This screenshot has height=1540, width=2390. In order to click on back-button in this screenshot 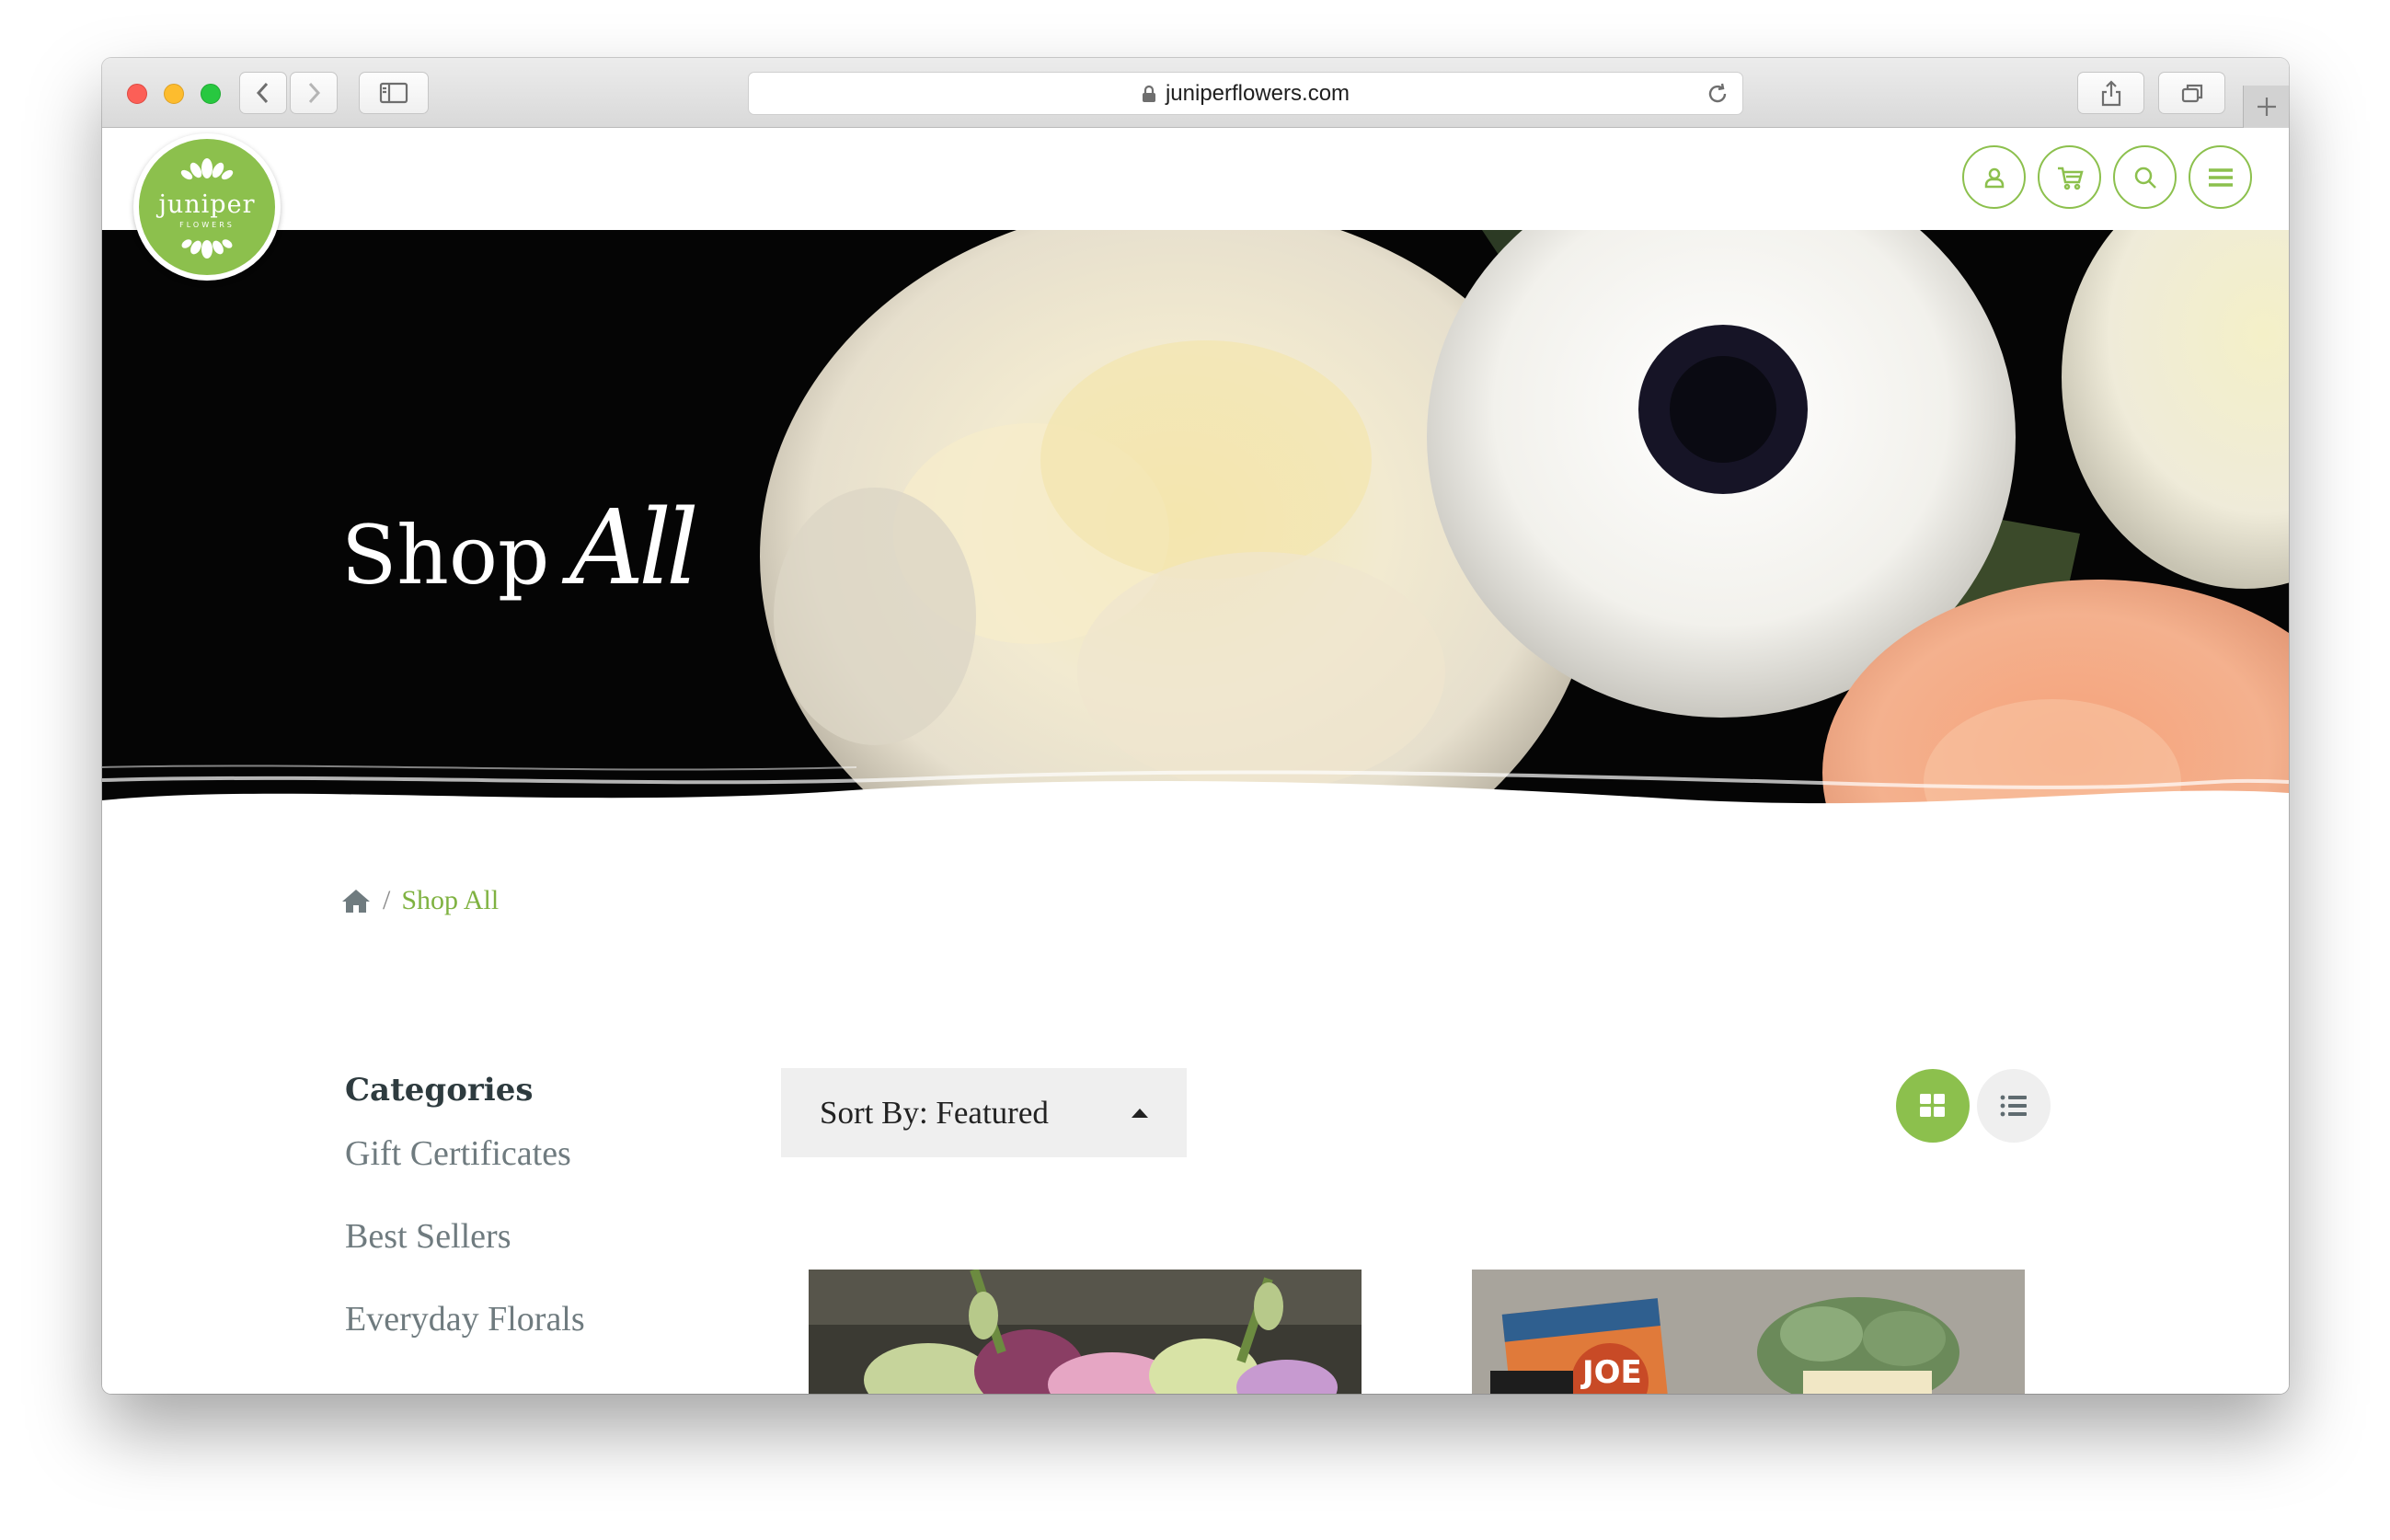, I will do `click(263, 93)`.